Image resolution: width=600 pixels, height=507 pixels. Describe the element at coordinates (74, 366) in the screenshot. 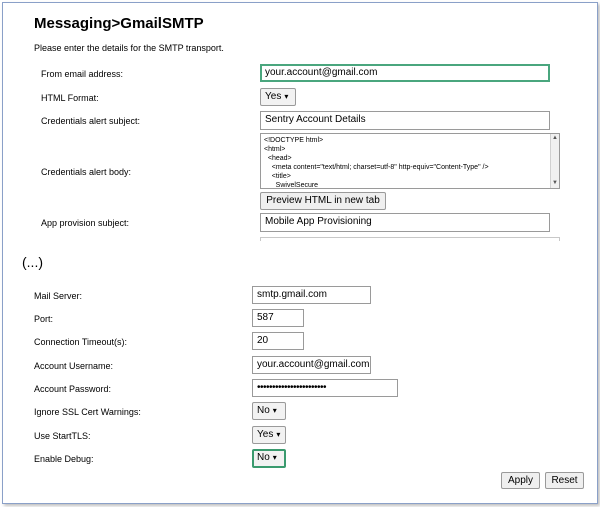

I see `account-username-label: Account Username:` at that location.